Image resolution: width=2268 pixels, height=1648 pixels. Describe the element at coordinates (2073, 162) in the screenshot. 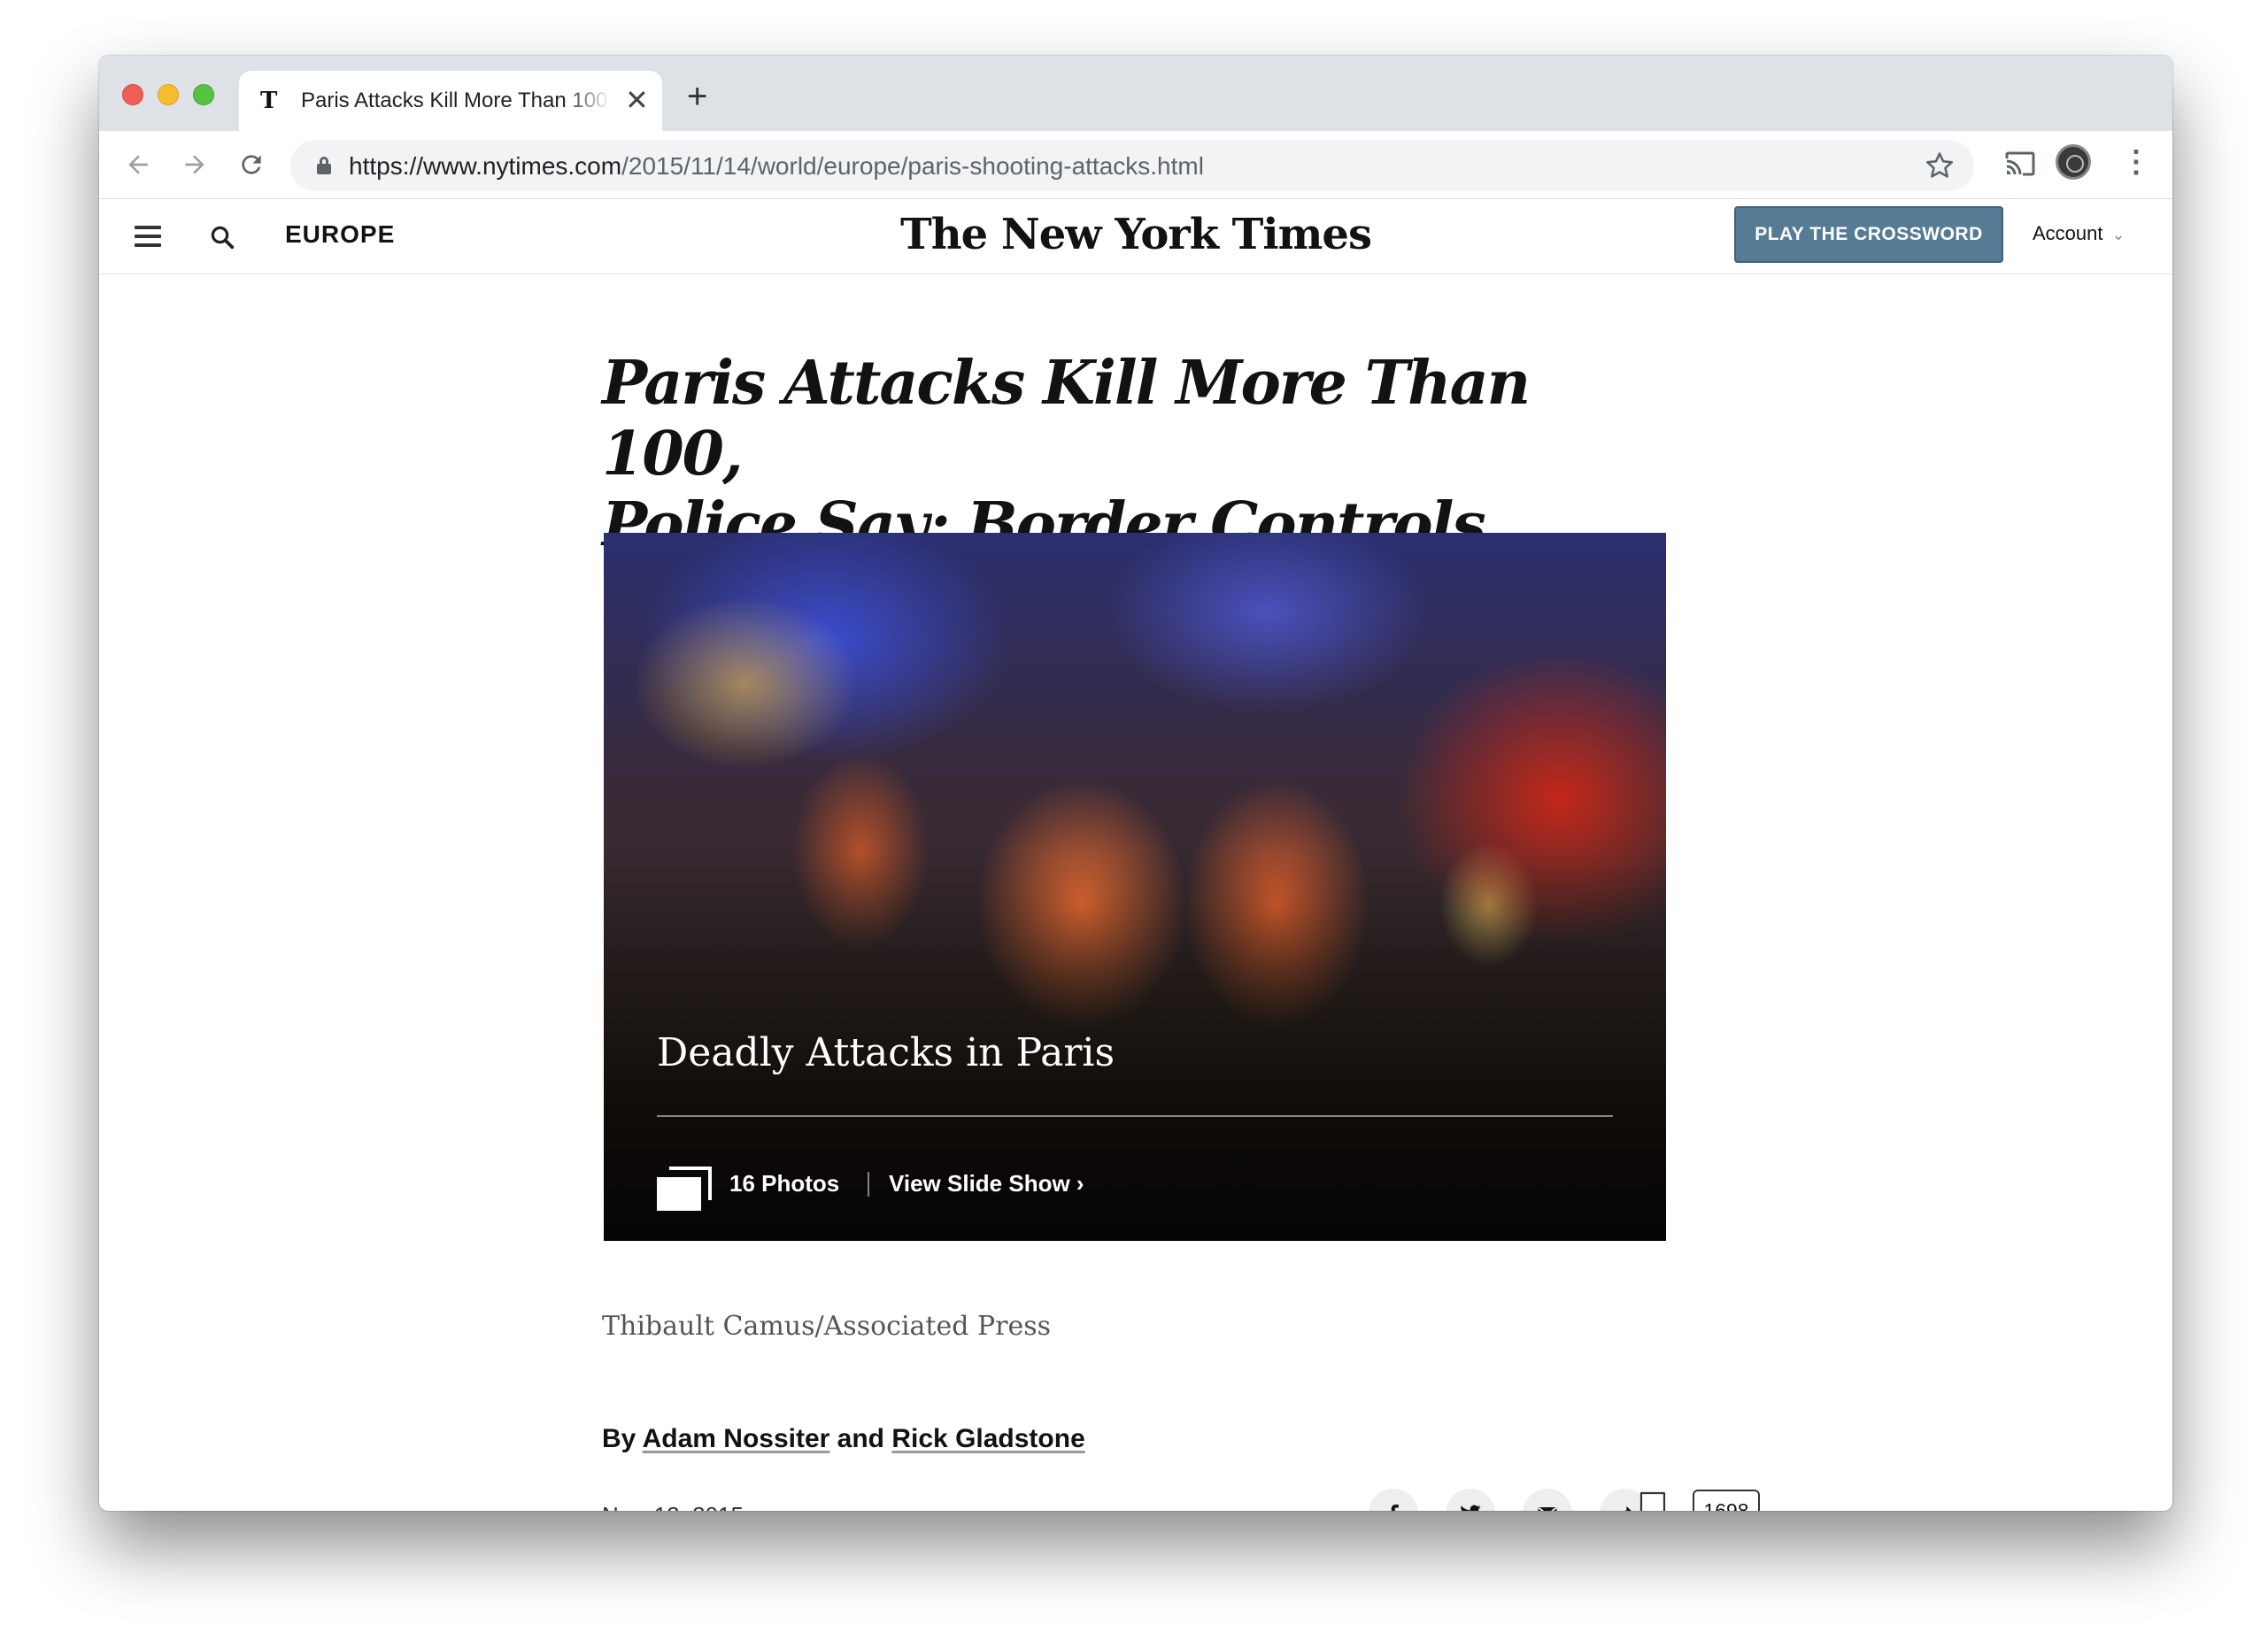

I see `profile-icon` at that location.